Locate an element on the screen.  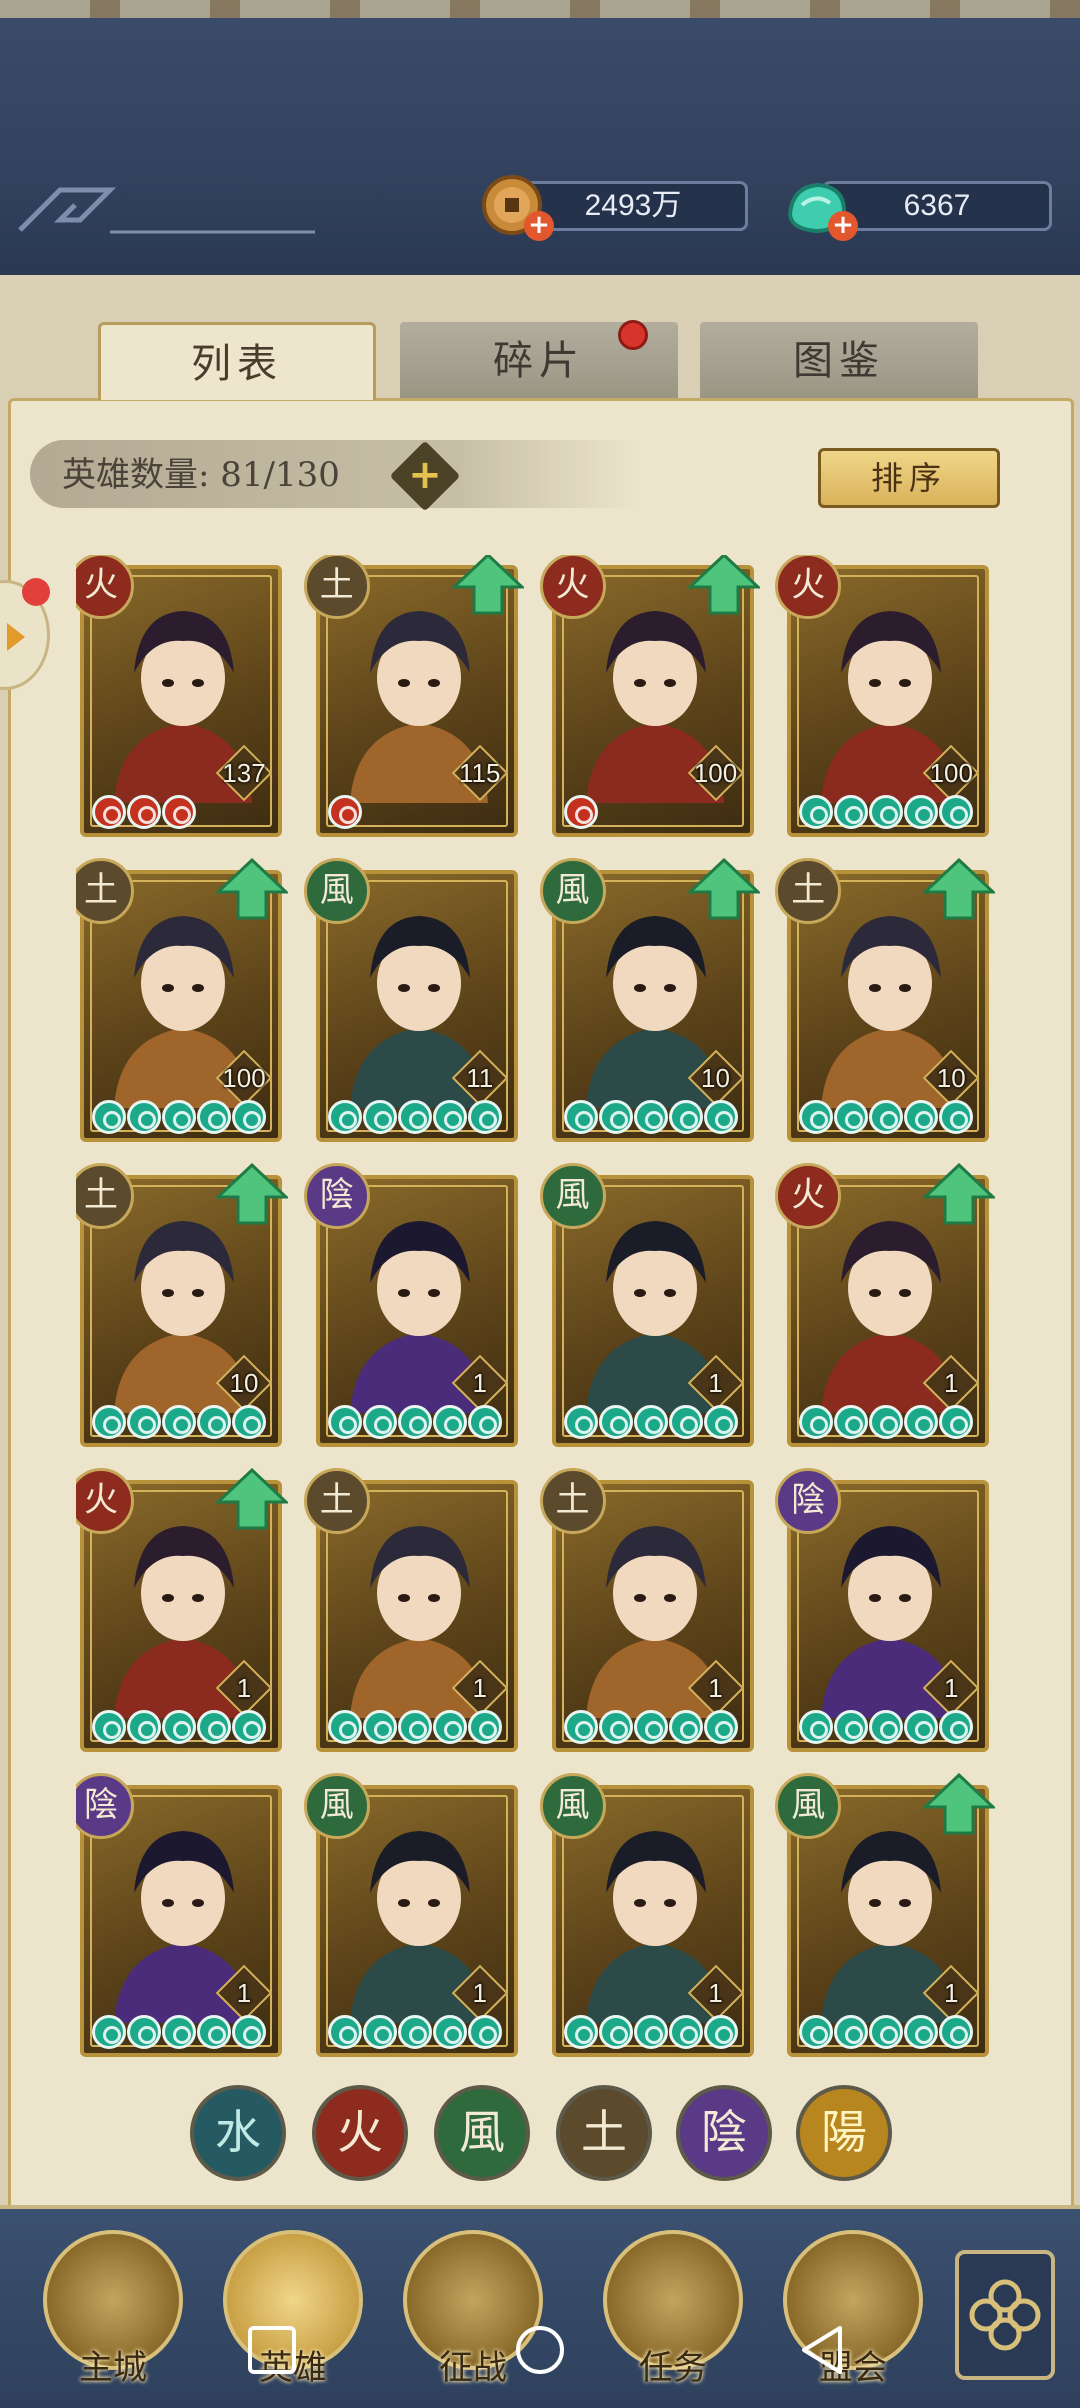
filter-water-button: 水 is located at coordinates (238, 2133).